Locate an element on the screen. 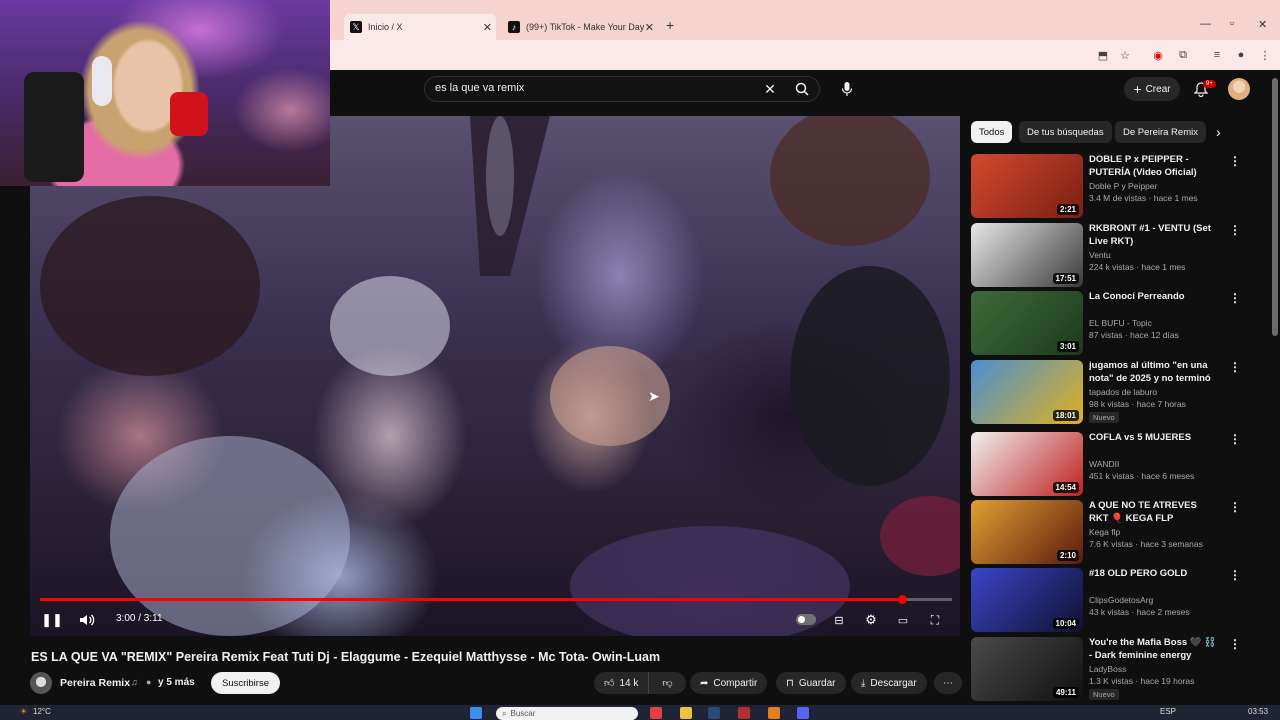 The width and height of the screenshot is (1280, 720). video-duration: 3:01 is located at coordinates (1067, 346).